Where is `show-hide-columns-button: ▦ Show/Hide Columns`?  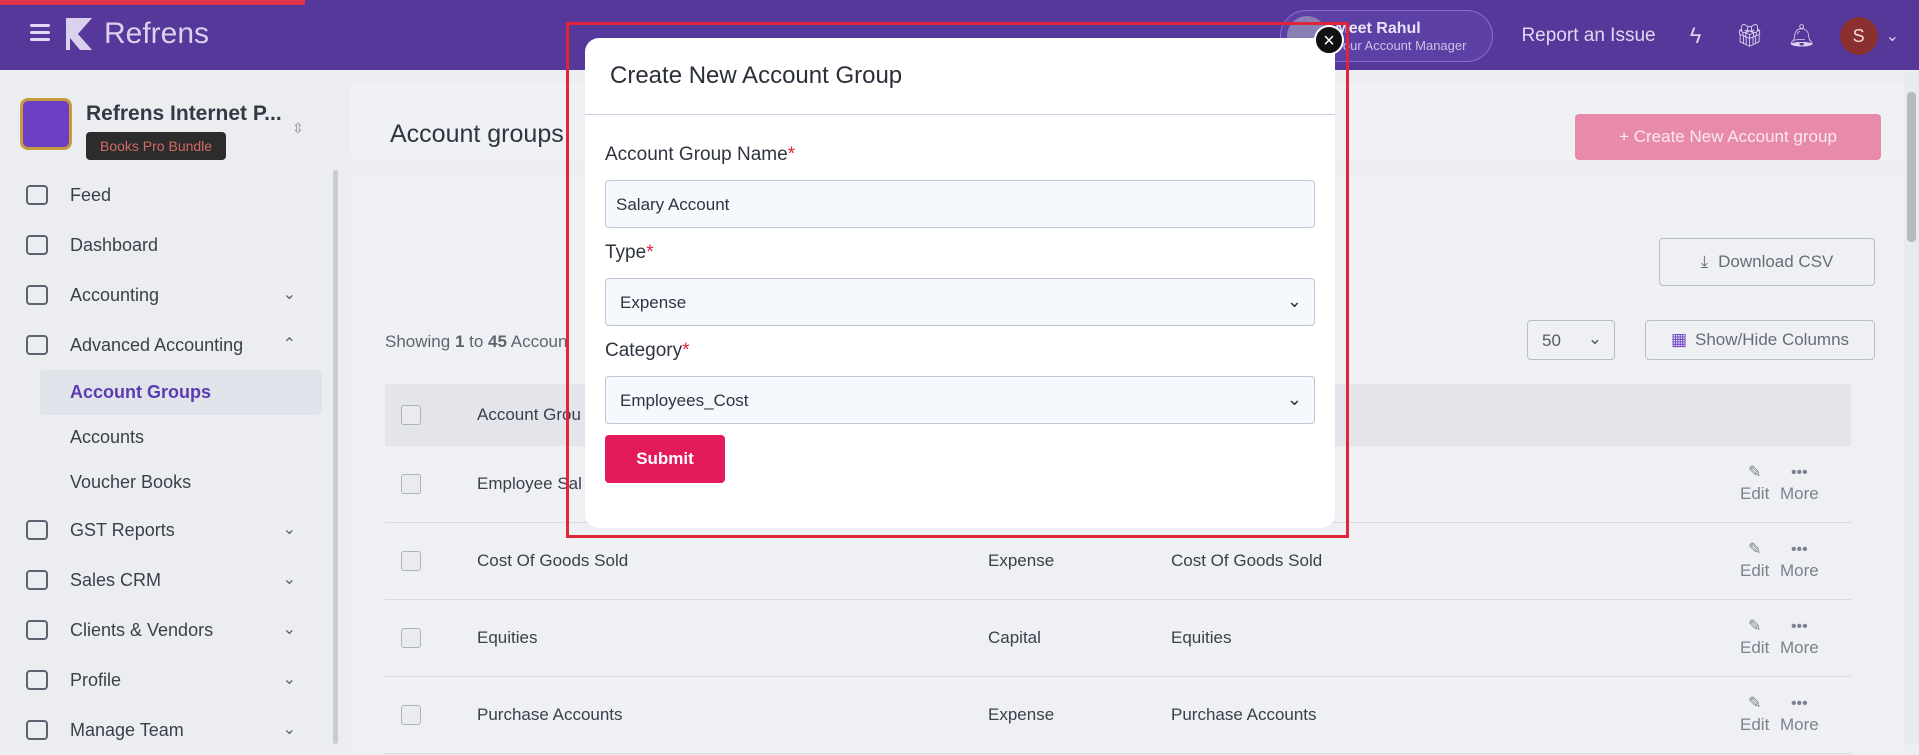
show-hide-columns-button: ▦ Show/Hide Columns is located at coordinates (1760, 340).